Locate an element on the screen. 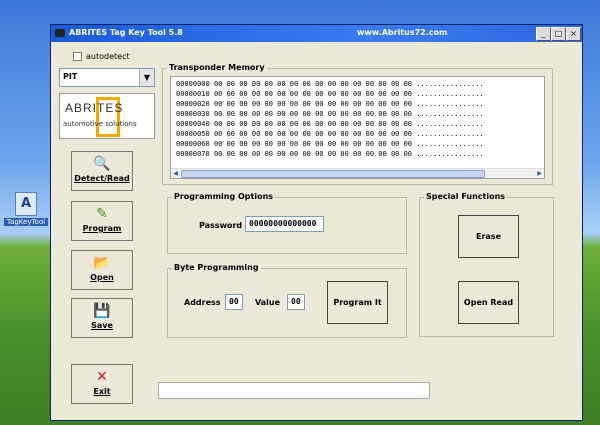  checkbox-box is located at coordinates (77, 56).